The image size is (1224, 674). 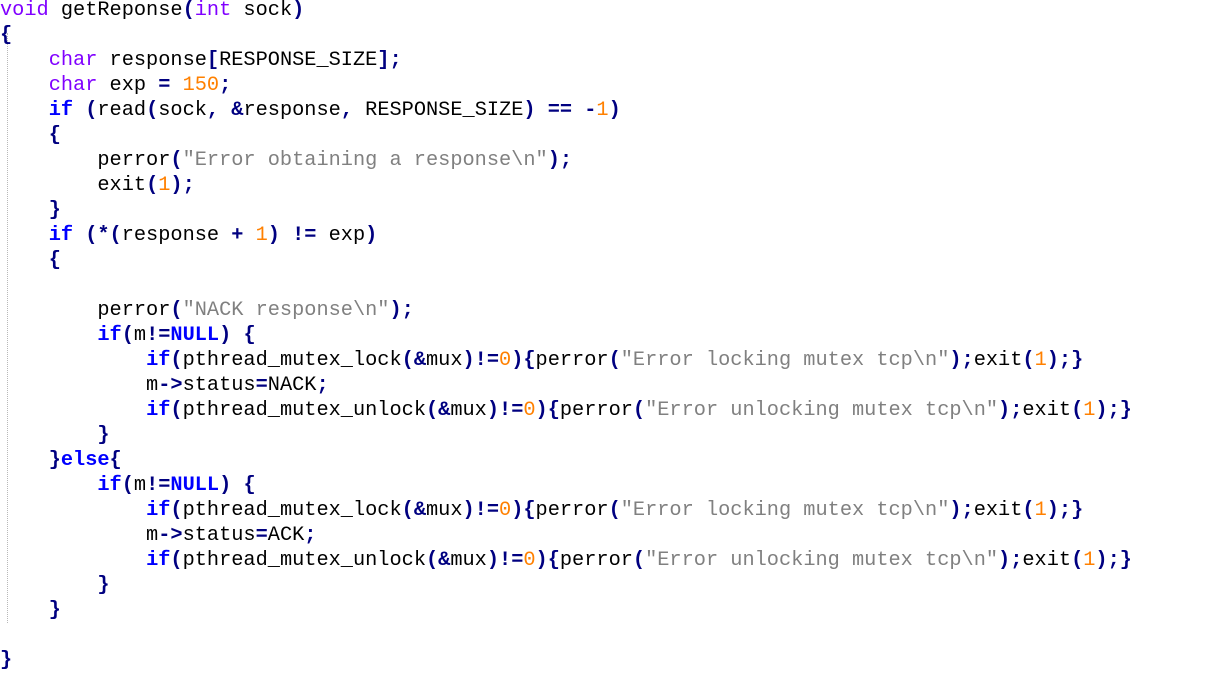 I want to click on code-token: {, so click(x=249, y=335).